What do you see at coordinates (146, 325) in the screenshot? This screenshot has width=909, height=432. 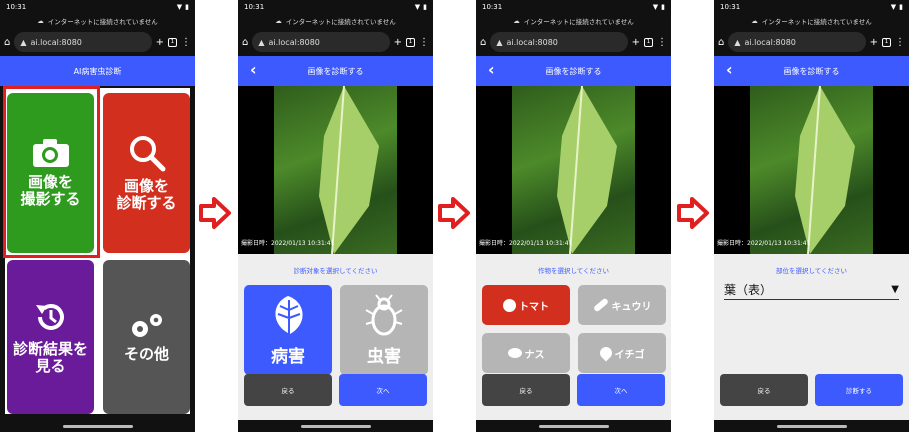 I see `gears-icon` at bounding box center [146, 325].